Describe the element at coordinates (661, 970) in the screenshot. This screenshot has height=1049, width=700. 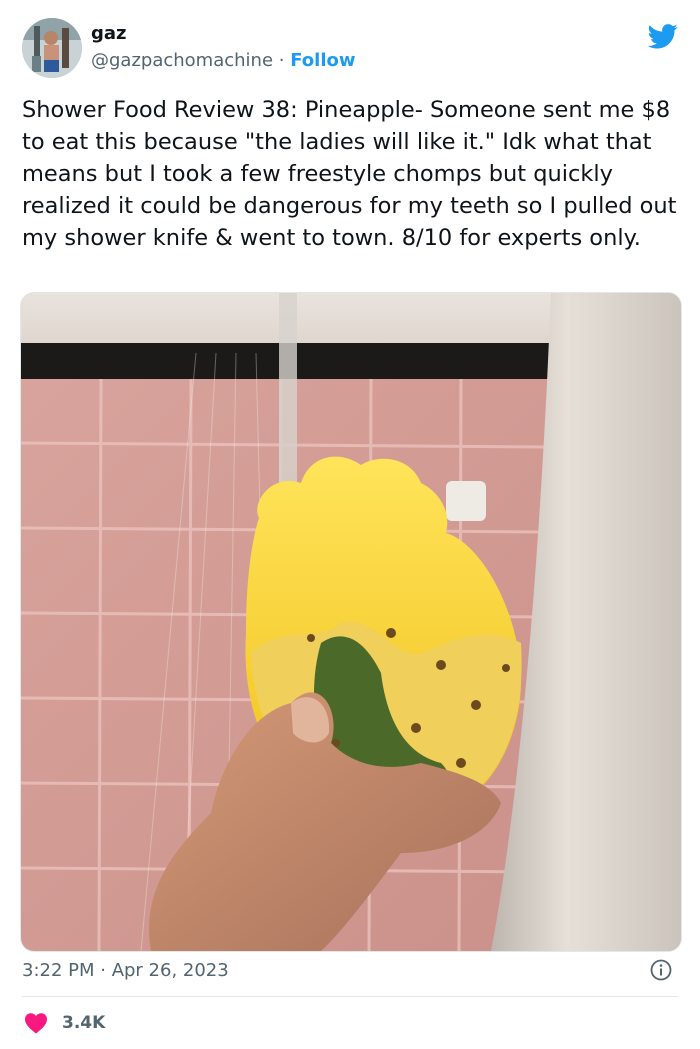
I see `info-icon` at that location.